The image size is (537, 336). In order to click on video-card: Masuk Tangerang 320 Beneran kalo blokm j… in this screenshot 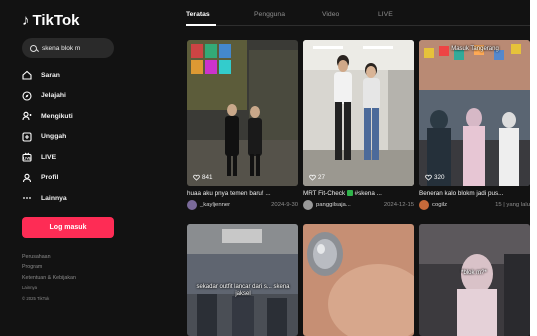, I will do `click(474, 125)`.